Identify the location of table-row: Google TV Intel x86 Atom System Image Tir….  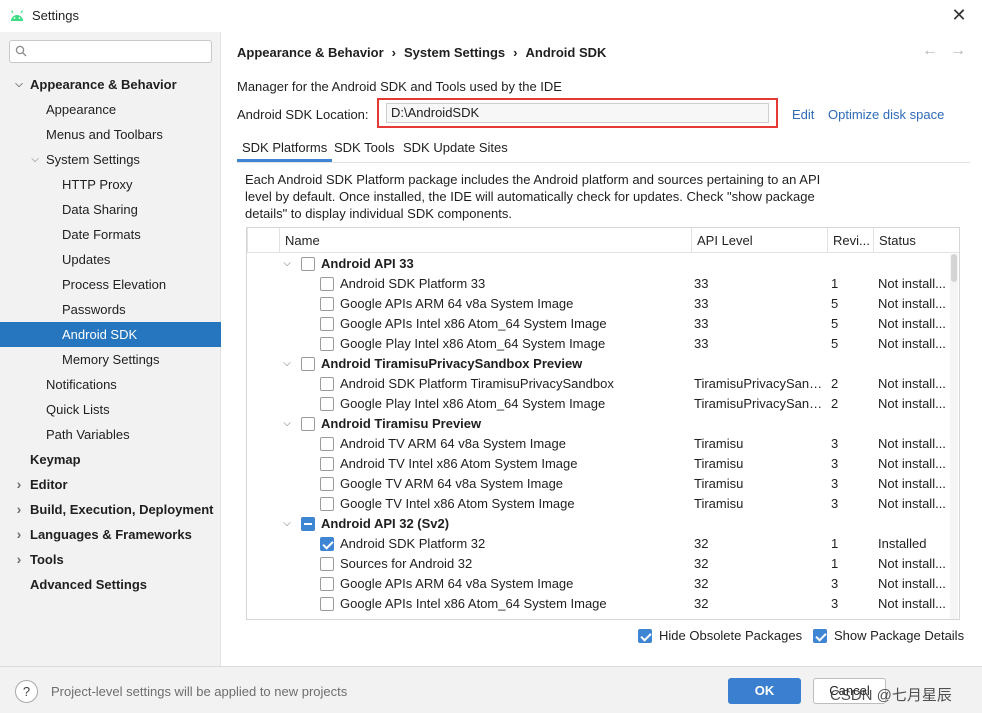
(598, 504).